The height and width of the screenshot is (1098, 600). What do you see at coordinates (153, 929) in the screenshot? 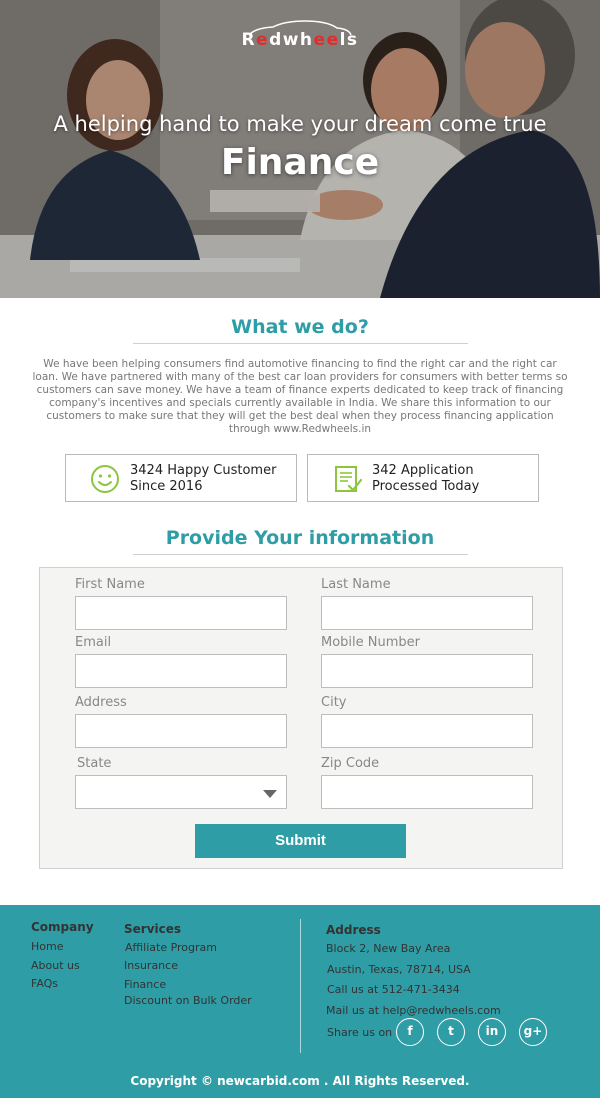
I see `footer-services-title: Services` at bounding box center [153, 929].